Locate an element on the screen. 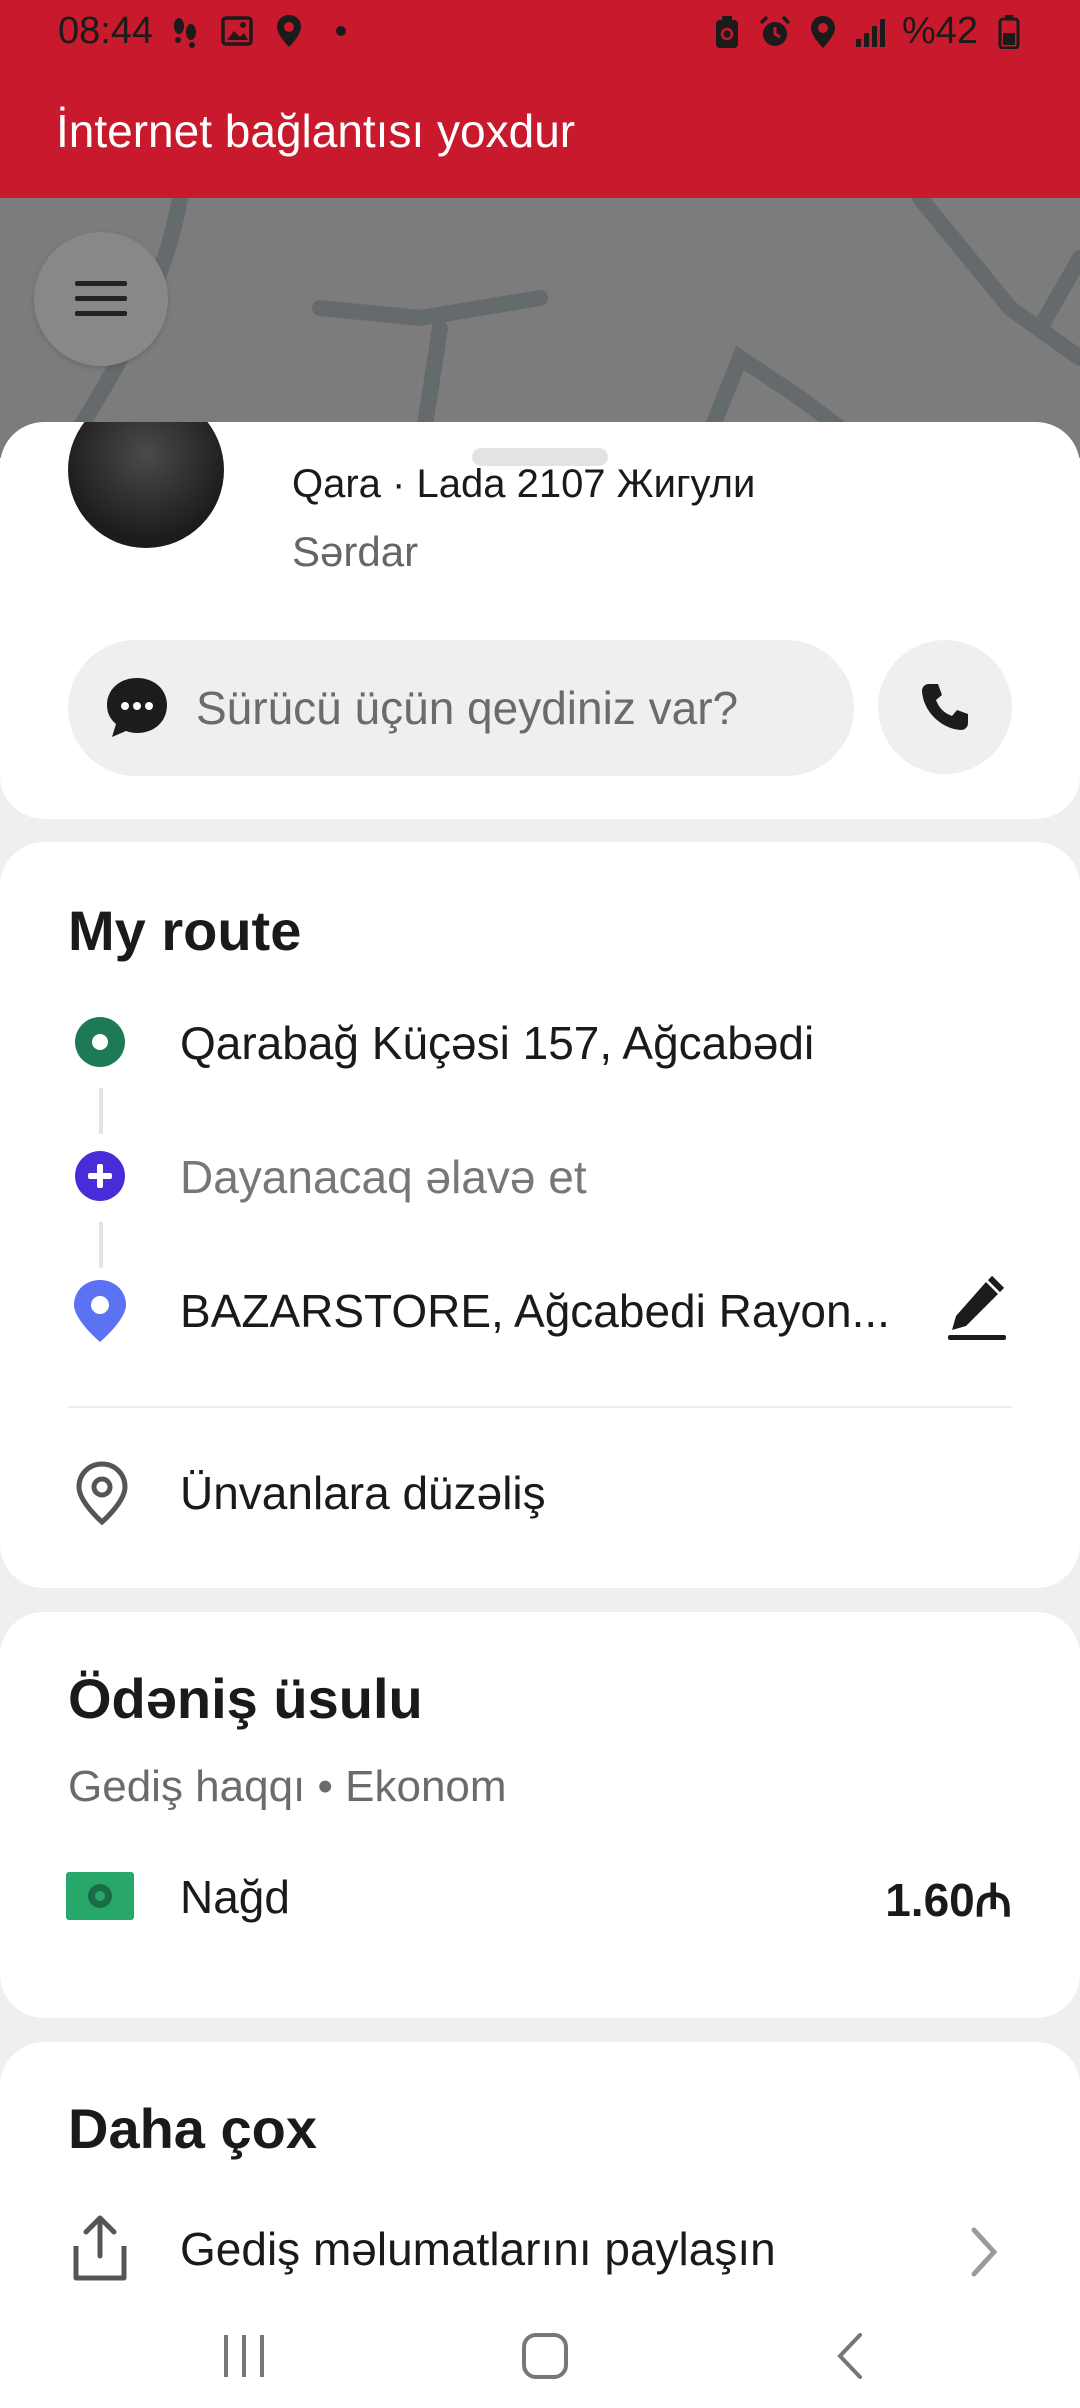 Image resolution: width=1080 pixels, height=2408 pixels. recent-apps-icon is located at coordinates (244, 2356).